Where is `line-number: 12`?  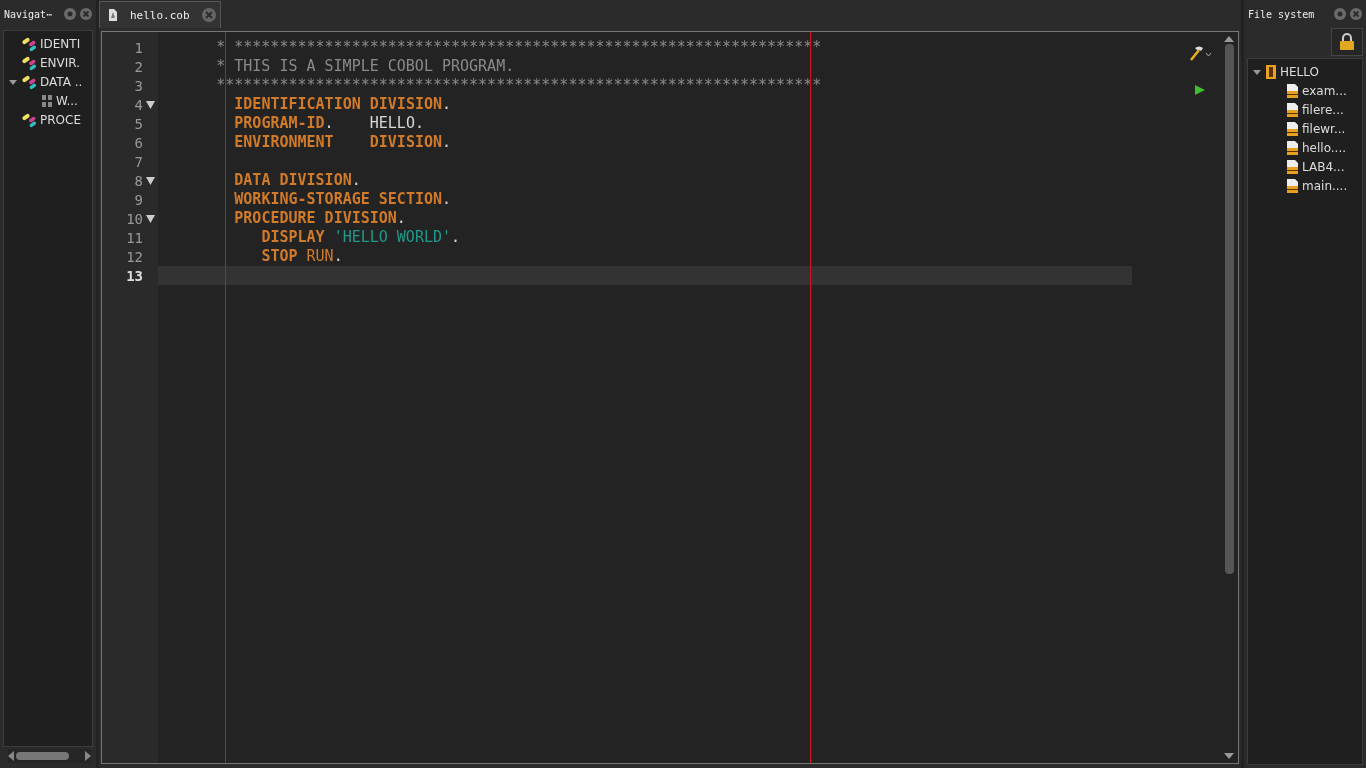
line-number: 12 is located at coordinates (134, 256).